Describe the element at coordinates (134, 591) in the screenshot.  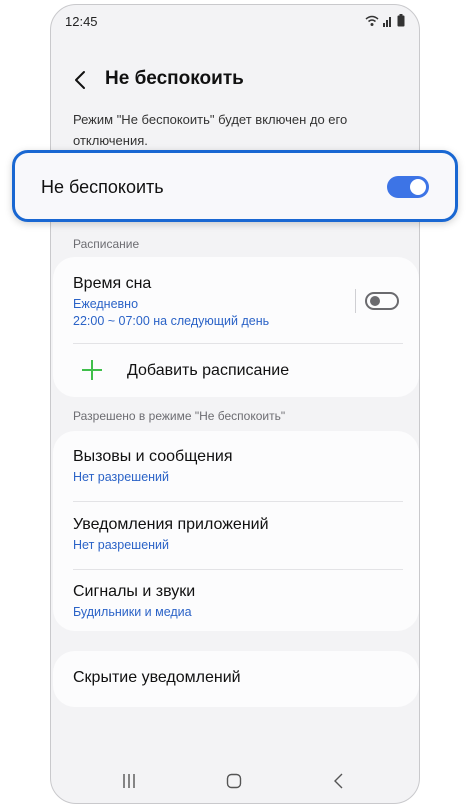
I see `alarms-sounds-title: Сигналы и звуки` at that location.